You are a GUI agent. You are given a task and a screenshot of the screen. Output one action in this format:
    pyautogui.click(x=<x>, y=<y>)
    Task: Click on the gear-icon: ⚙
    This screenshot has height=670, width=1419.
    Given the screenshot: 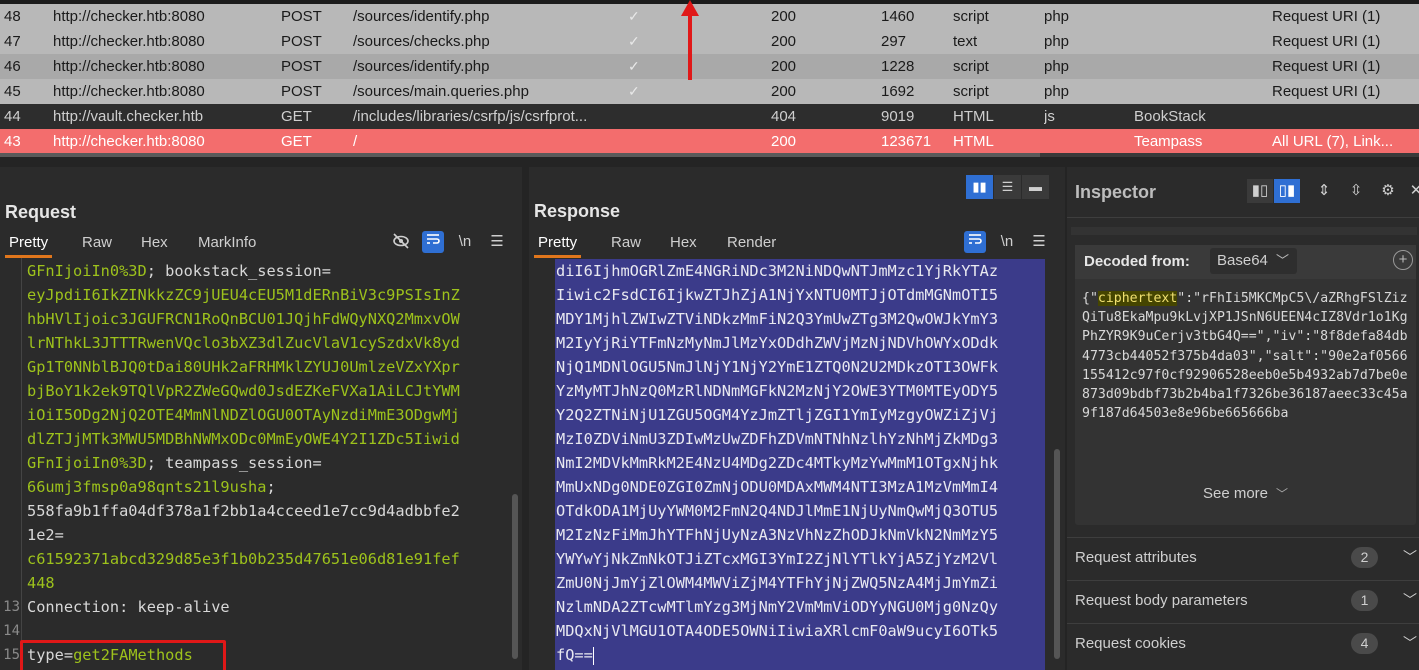 What is the action you would take?
    pyautogui.click(x=1388, y=191)
    